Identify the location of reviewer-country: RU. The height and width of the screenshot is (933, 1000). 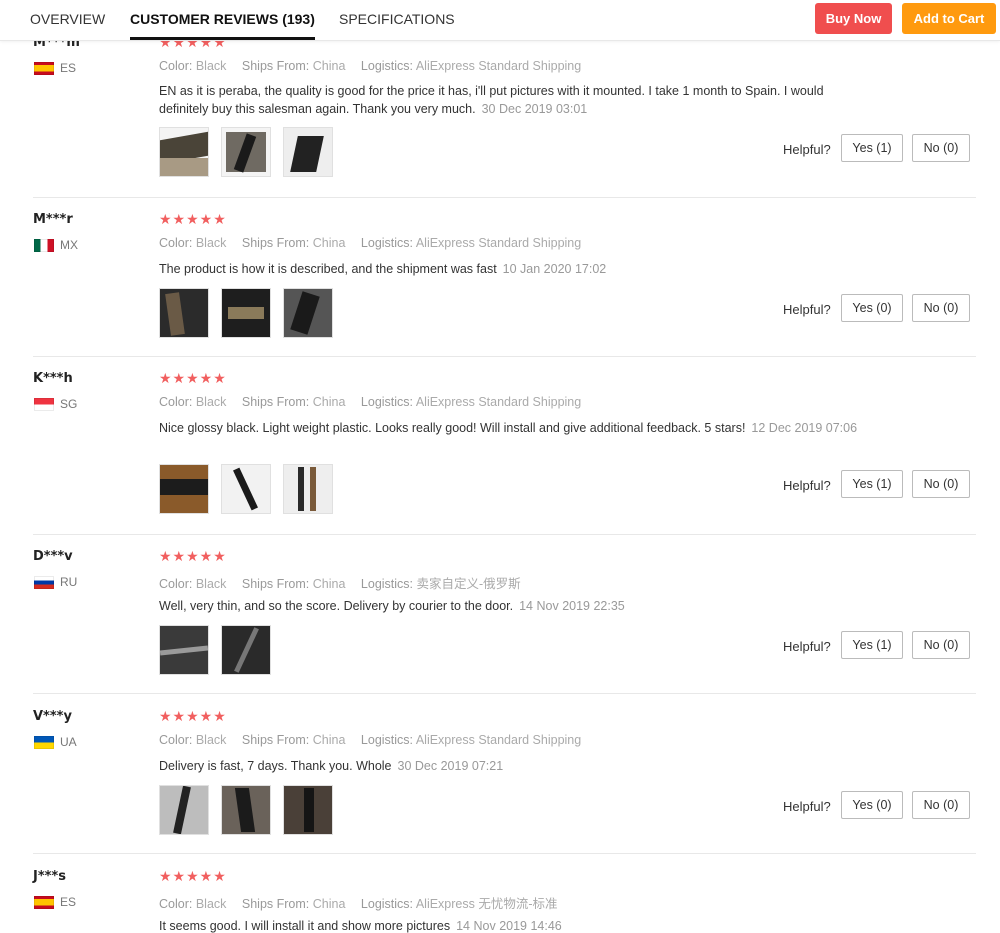
(55, 582).